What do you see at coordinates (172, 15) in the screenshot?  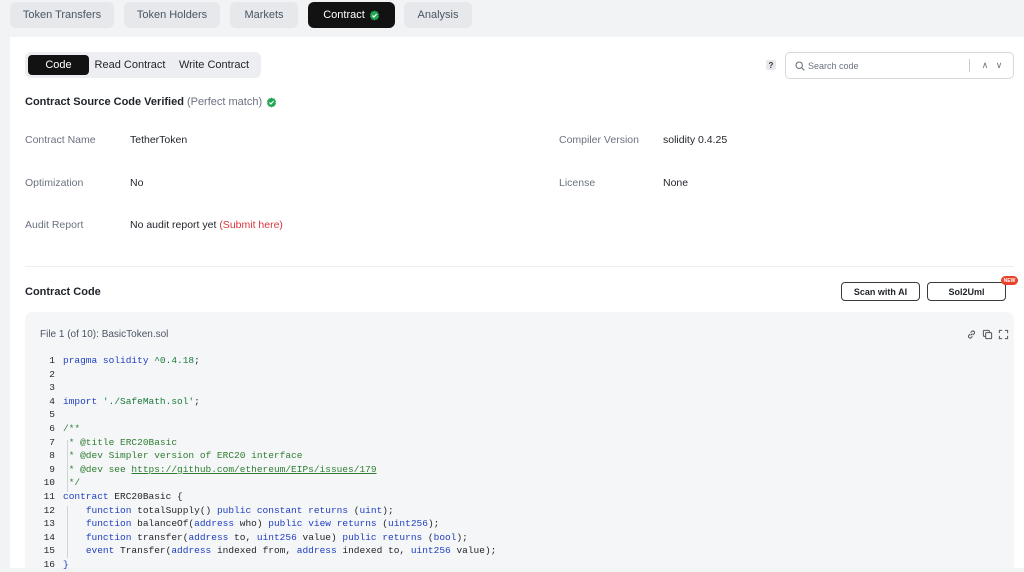 I see `tab-token-holders: Token Holders` at bounding box center [172, 15].